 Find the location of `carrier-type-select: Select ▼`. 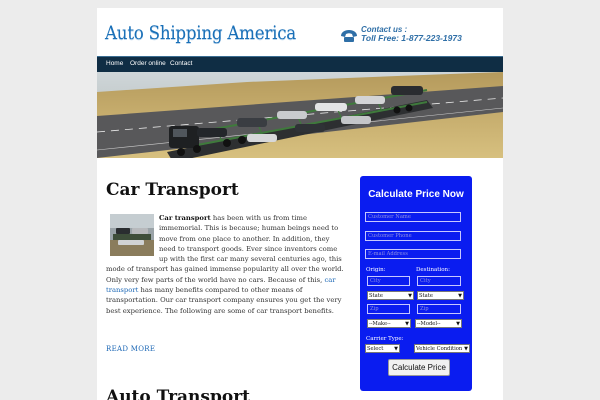

carrier-type-select: Select ▼ is located at coordinates (382, 348).